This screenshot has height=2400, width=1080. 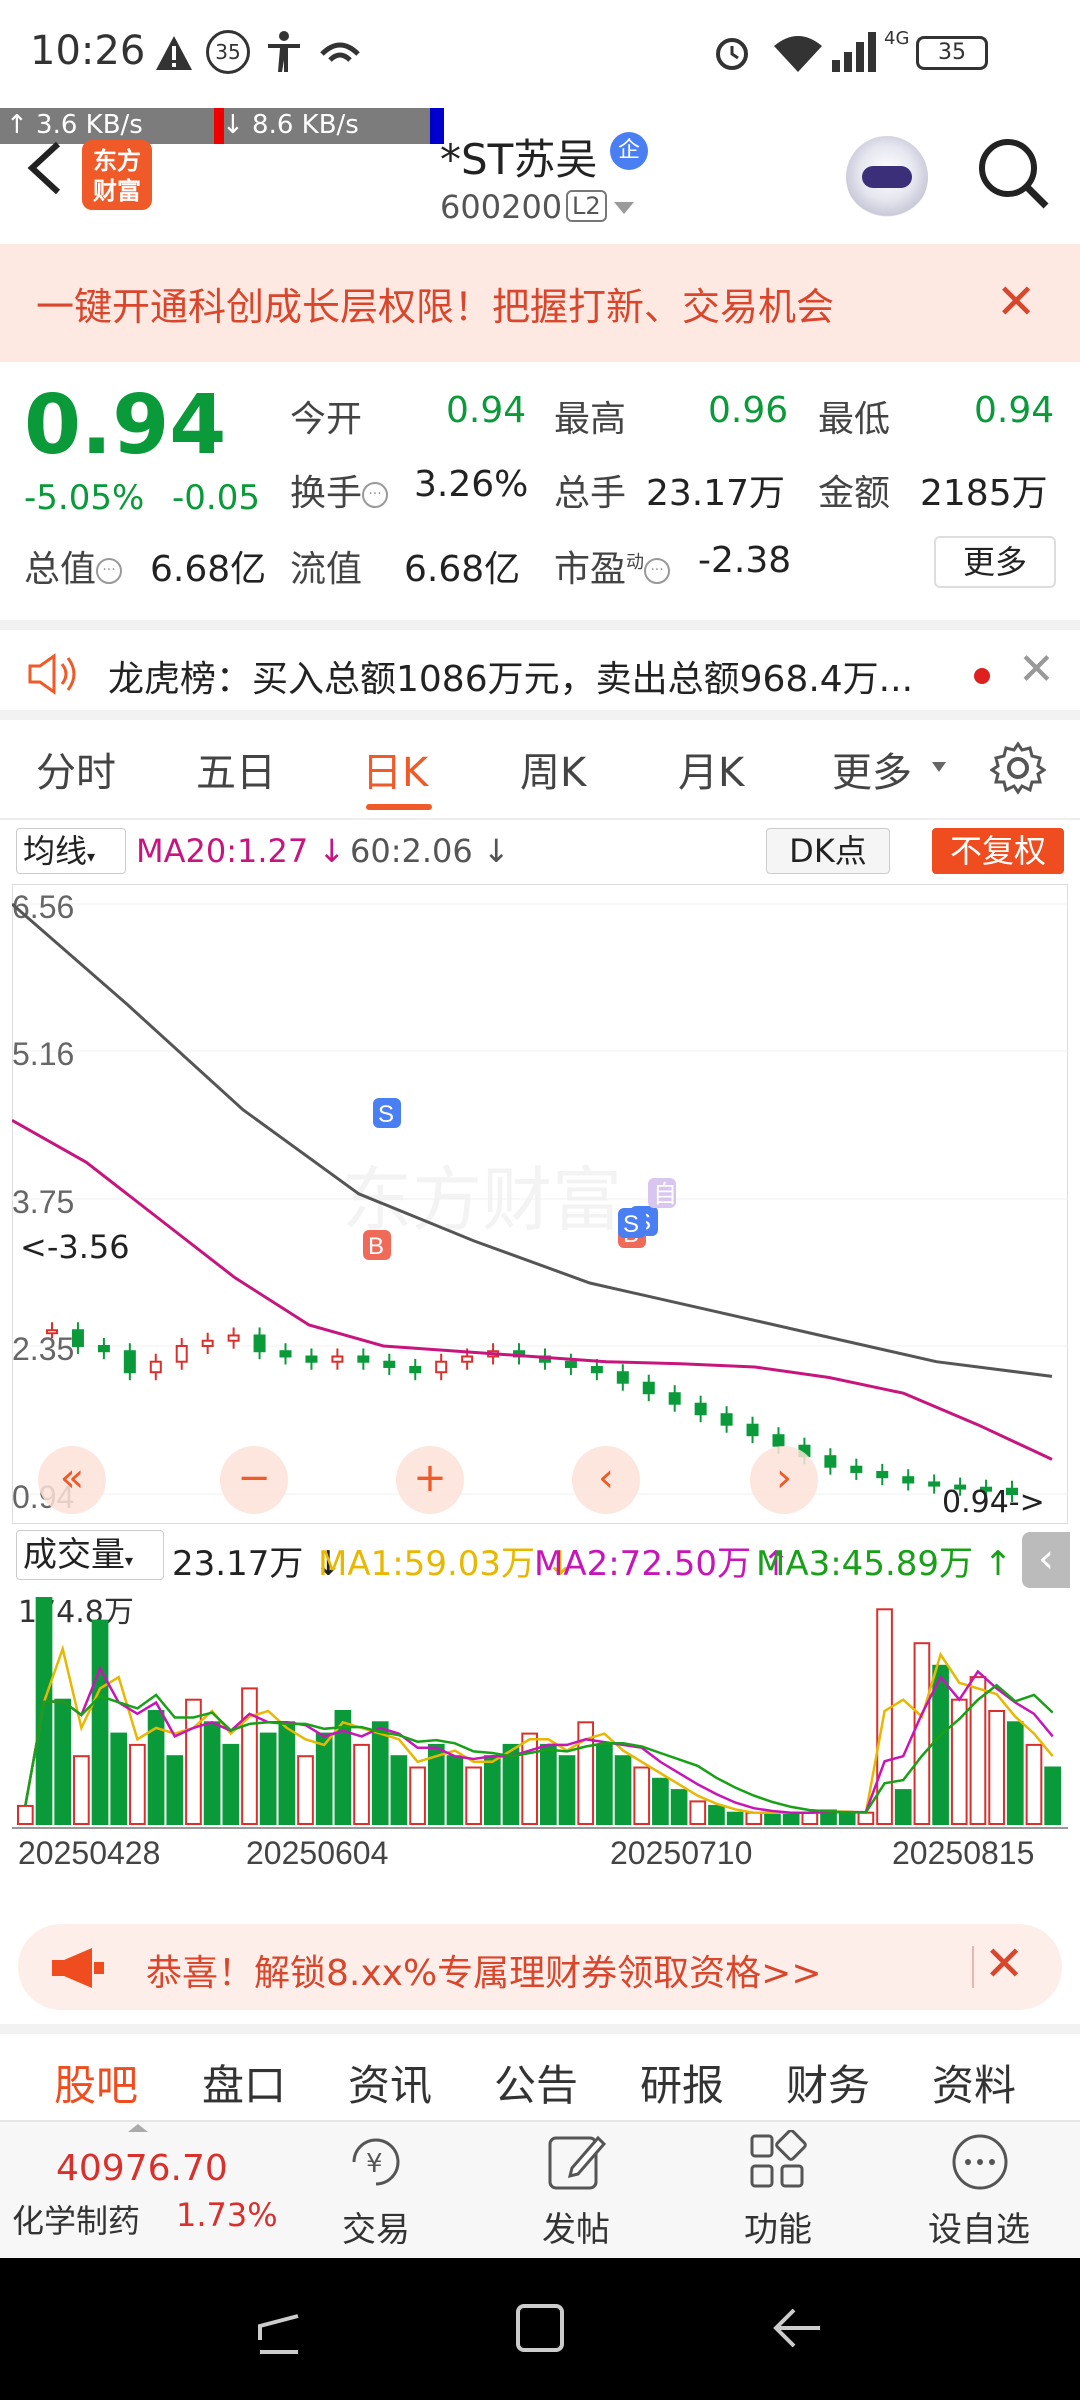 I want to click on functions-label: 功能, so click(x=778, y=2226).